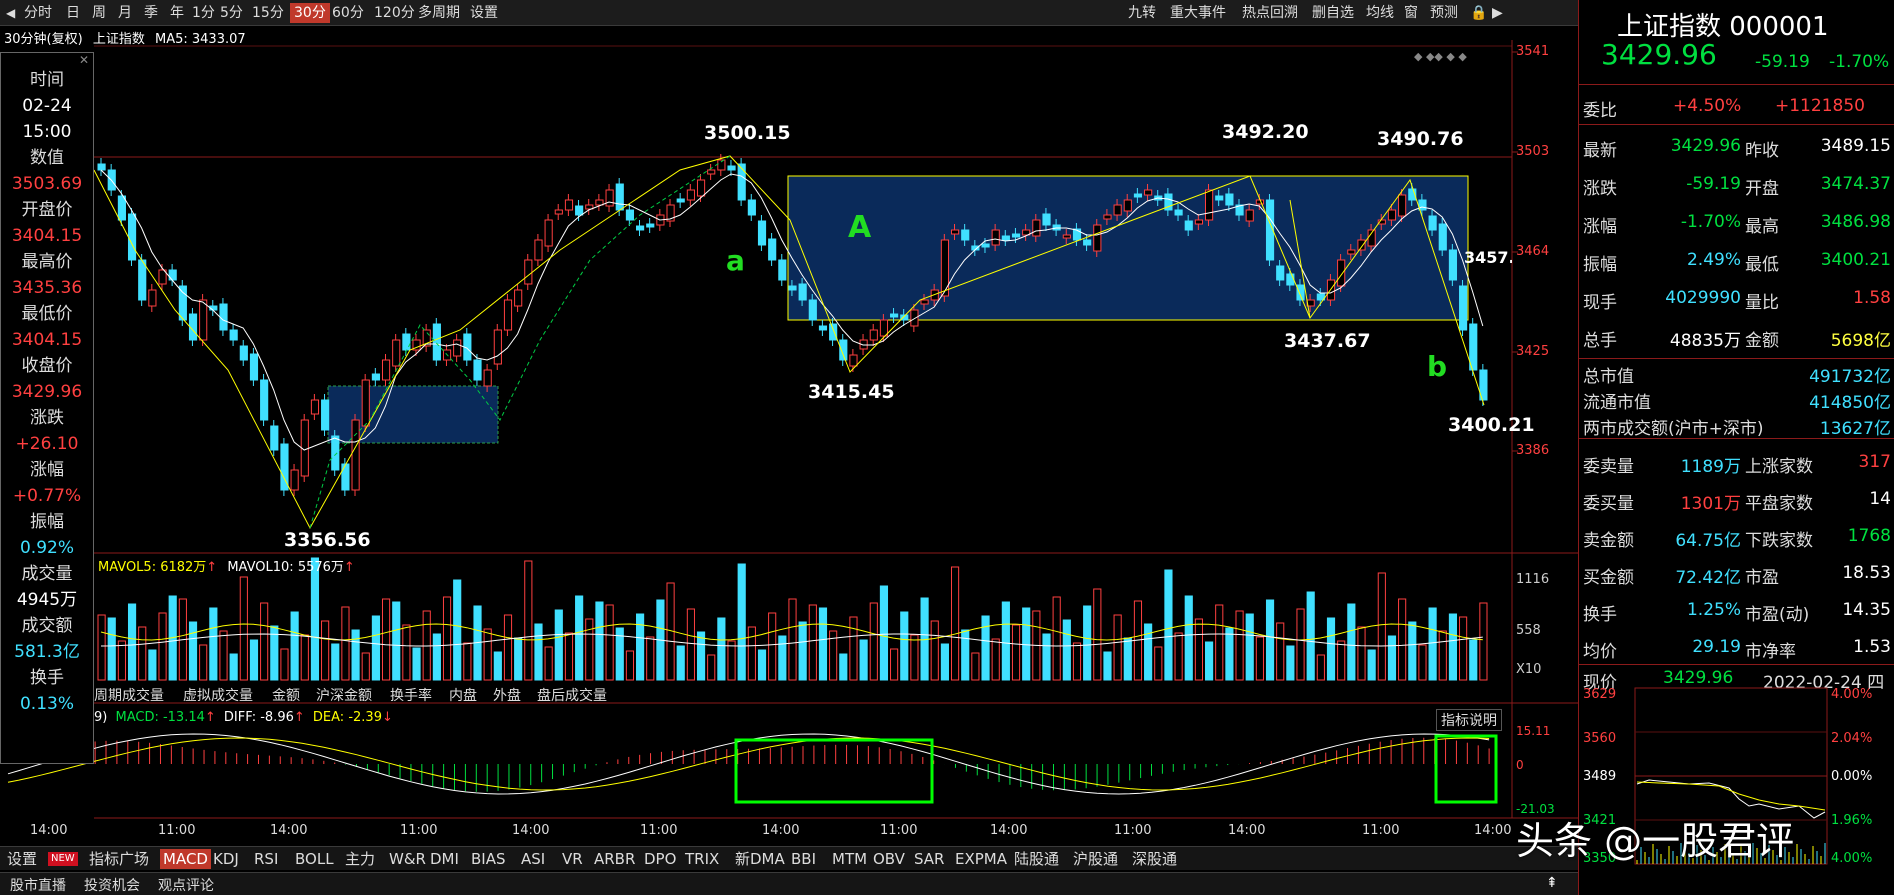  I want to click on q-l2-1: 开盘, so click(1762, 189).